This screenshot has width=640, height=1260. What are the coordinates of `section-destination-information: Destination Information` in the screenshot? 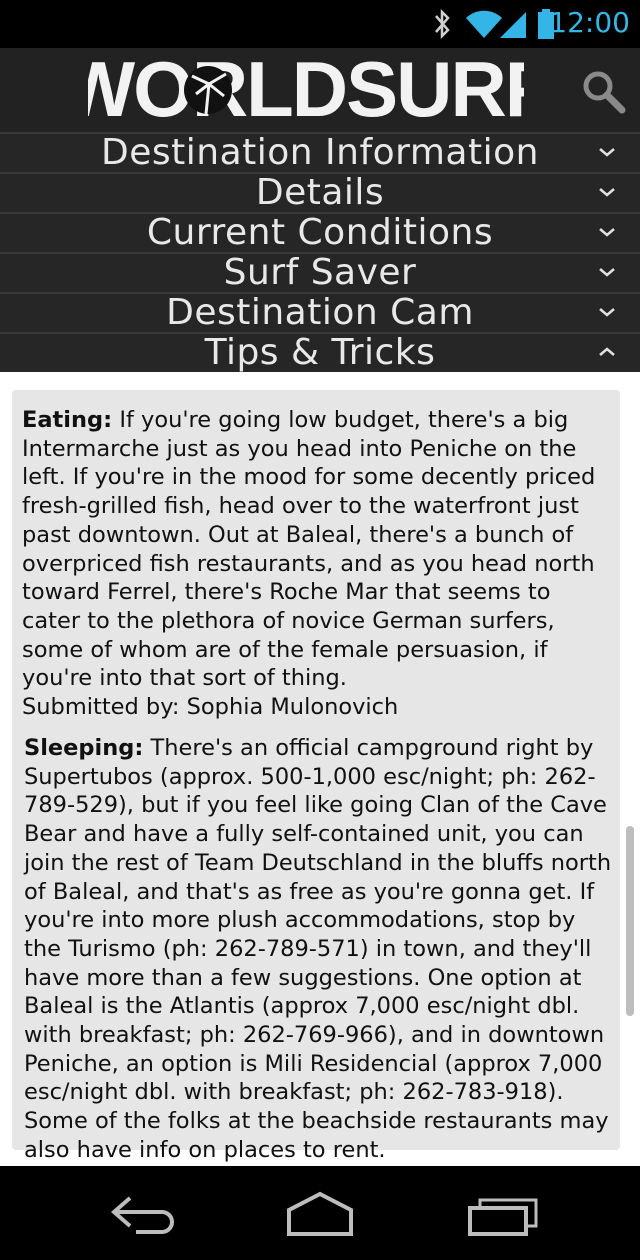 It's located at (320, 152).